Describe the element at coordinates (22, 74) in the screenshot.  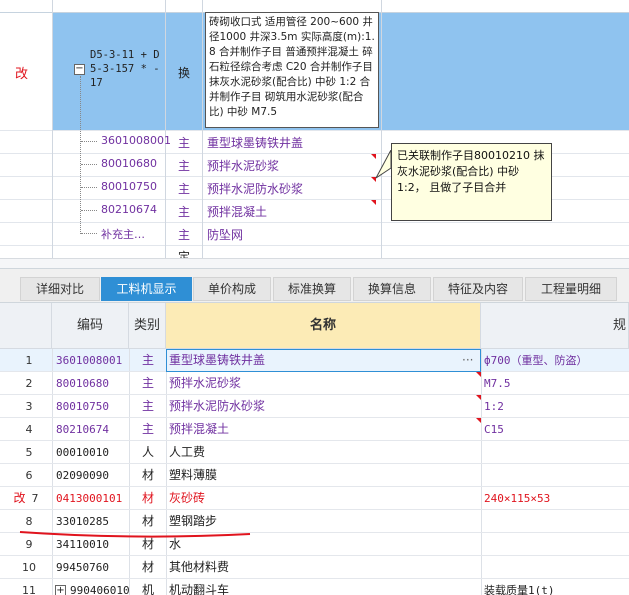
I see `modified-mark: 改` at that location.